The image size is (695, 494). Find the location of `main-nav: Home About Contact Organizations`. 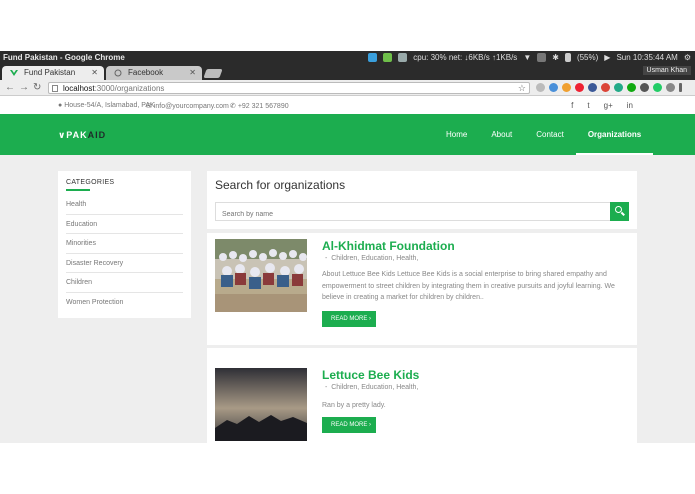

main-nav: Home About Contact Organizations is located at coordinates (544, 134).